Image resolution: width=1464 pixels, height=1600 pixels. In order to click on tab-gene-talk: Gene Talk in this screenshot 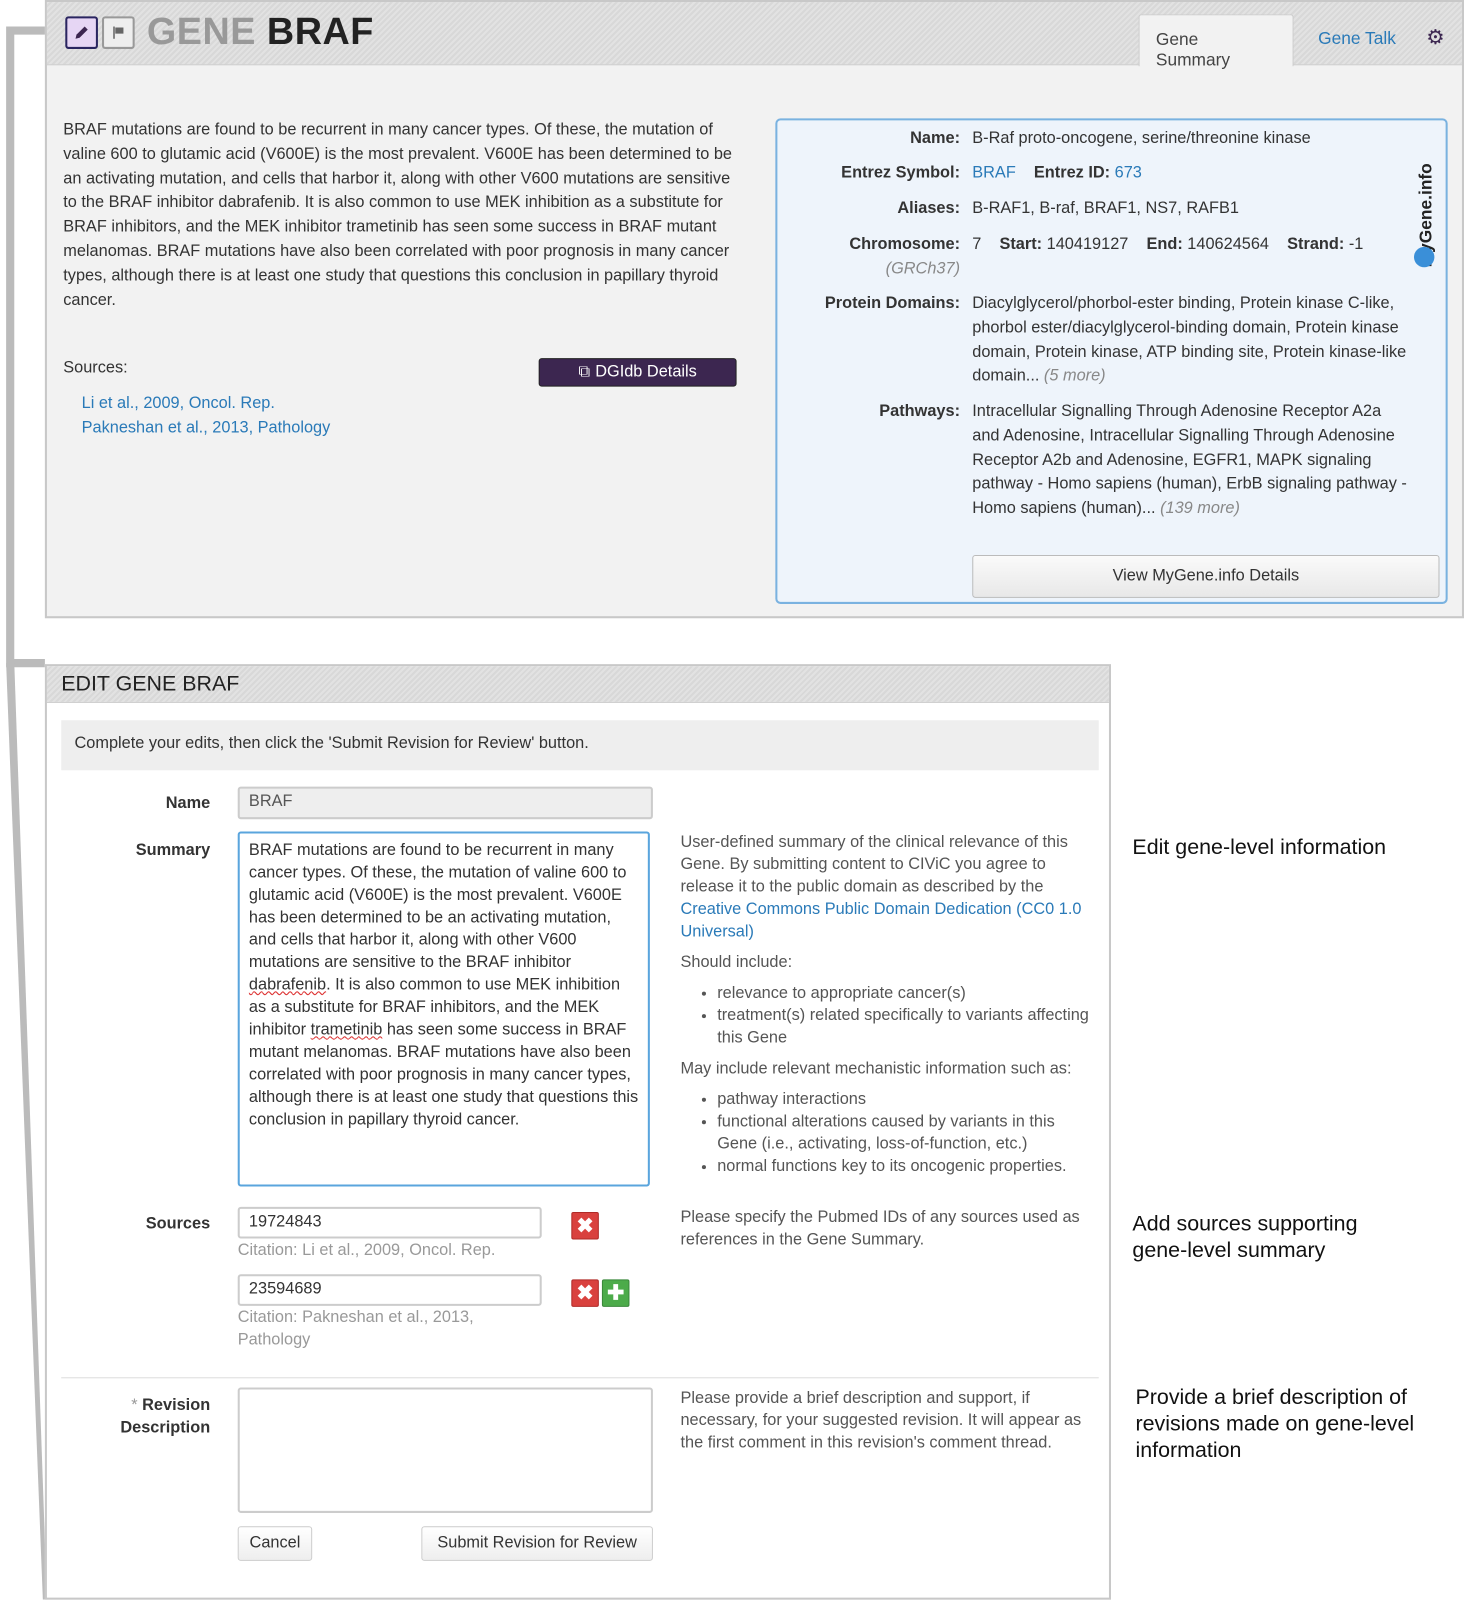, I will do `click(1357, 40)`.